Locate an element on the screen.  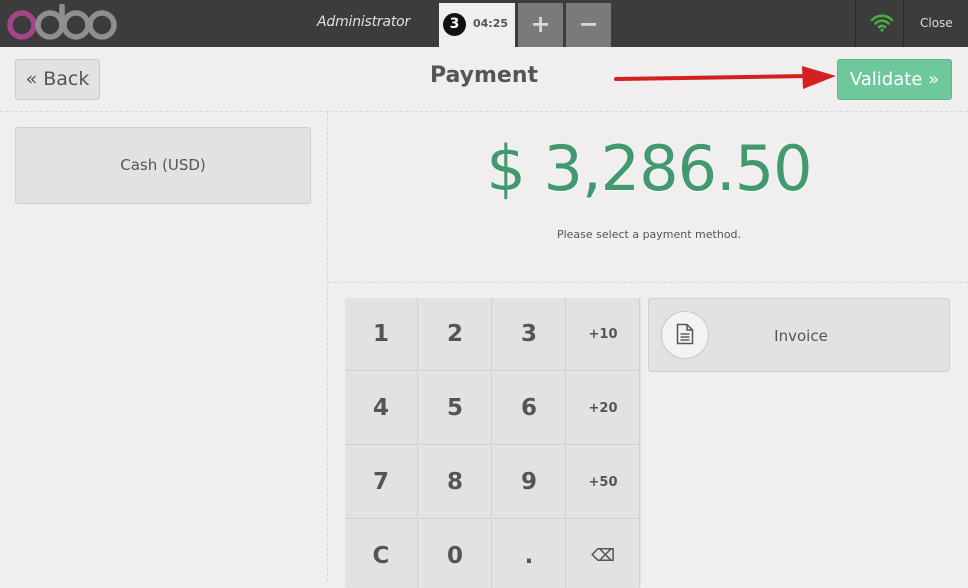
validate-button: Validate » is located at coordinates (894, 79).